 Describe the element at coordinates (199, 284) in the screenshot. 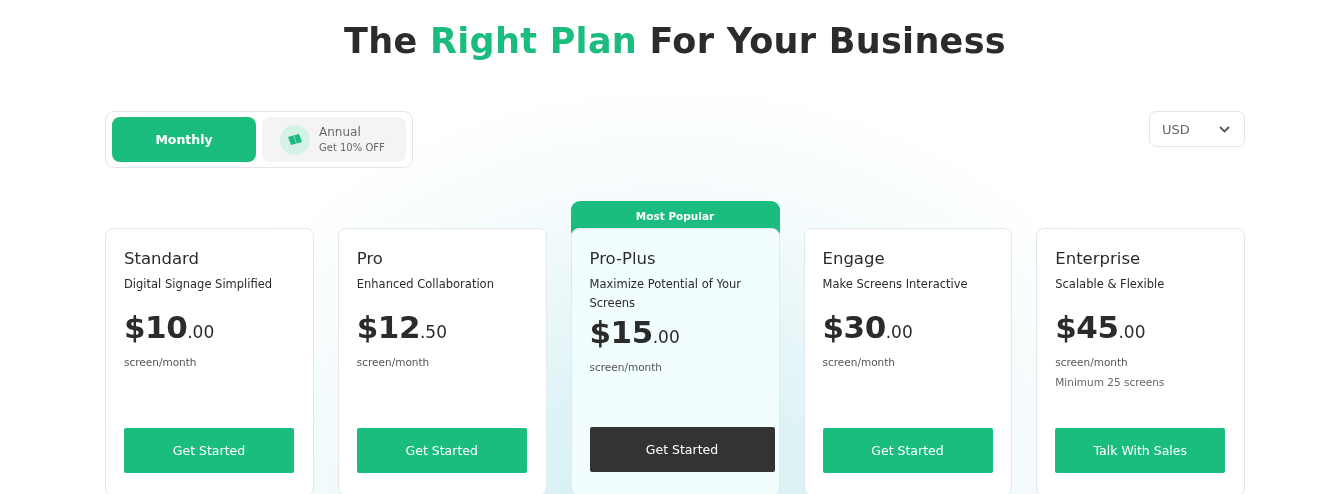

I see `plan-tagline: Digital Signage Simplified` at that location.